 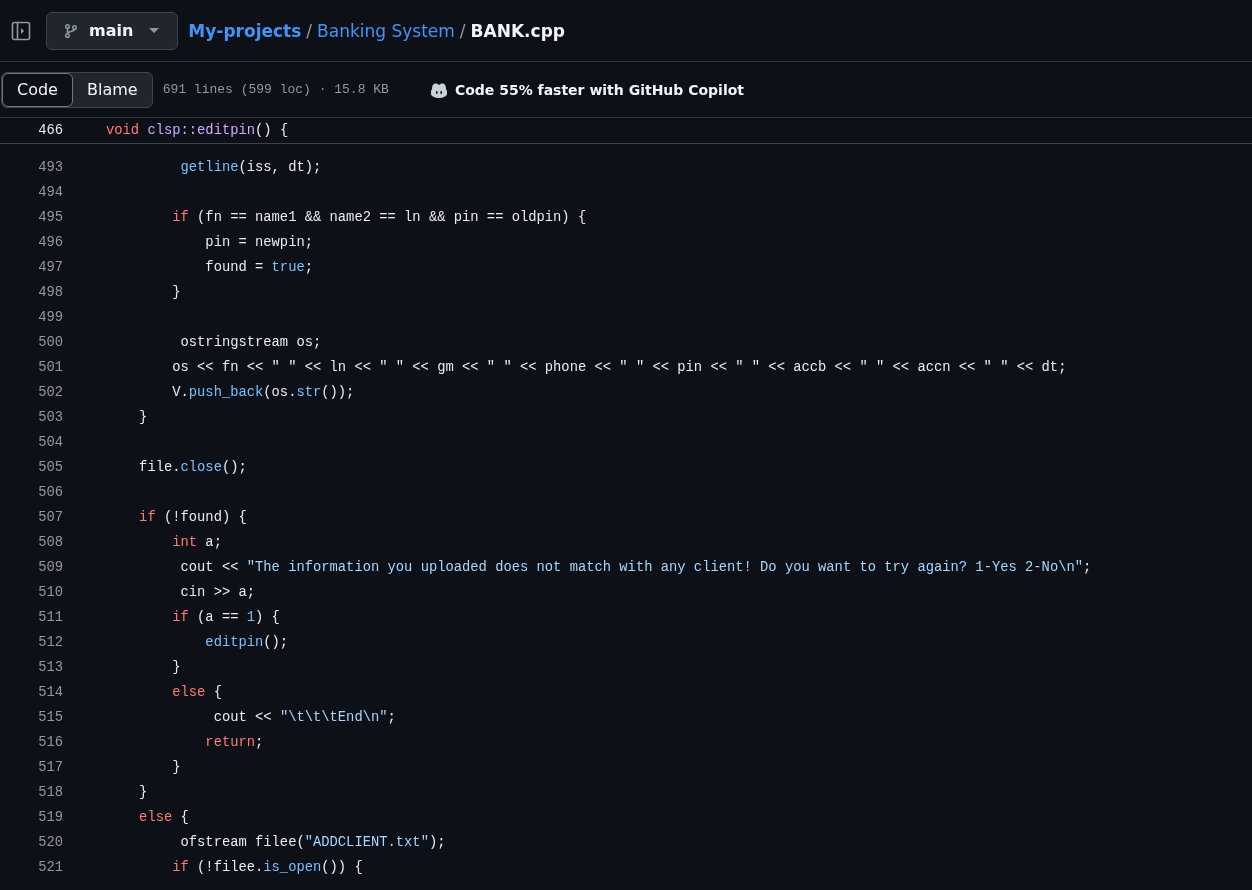 What do you see at coordinates (50, 492) in the screenshot?
I see `line-number: 506` at bounding box center [50, 492].